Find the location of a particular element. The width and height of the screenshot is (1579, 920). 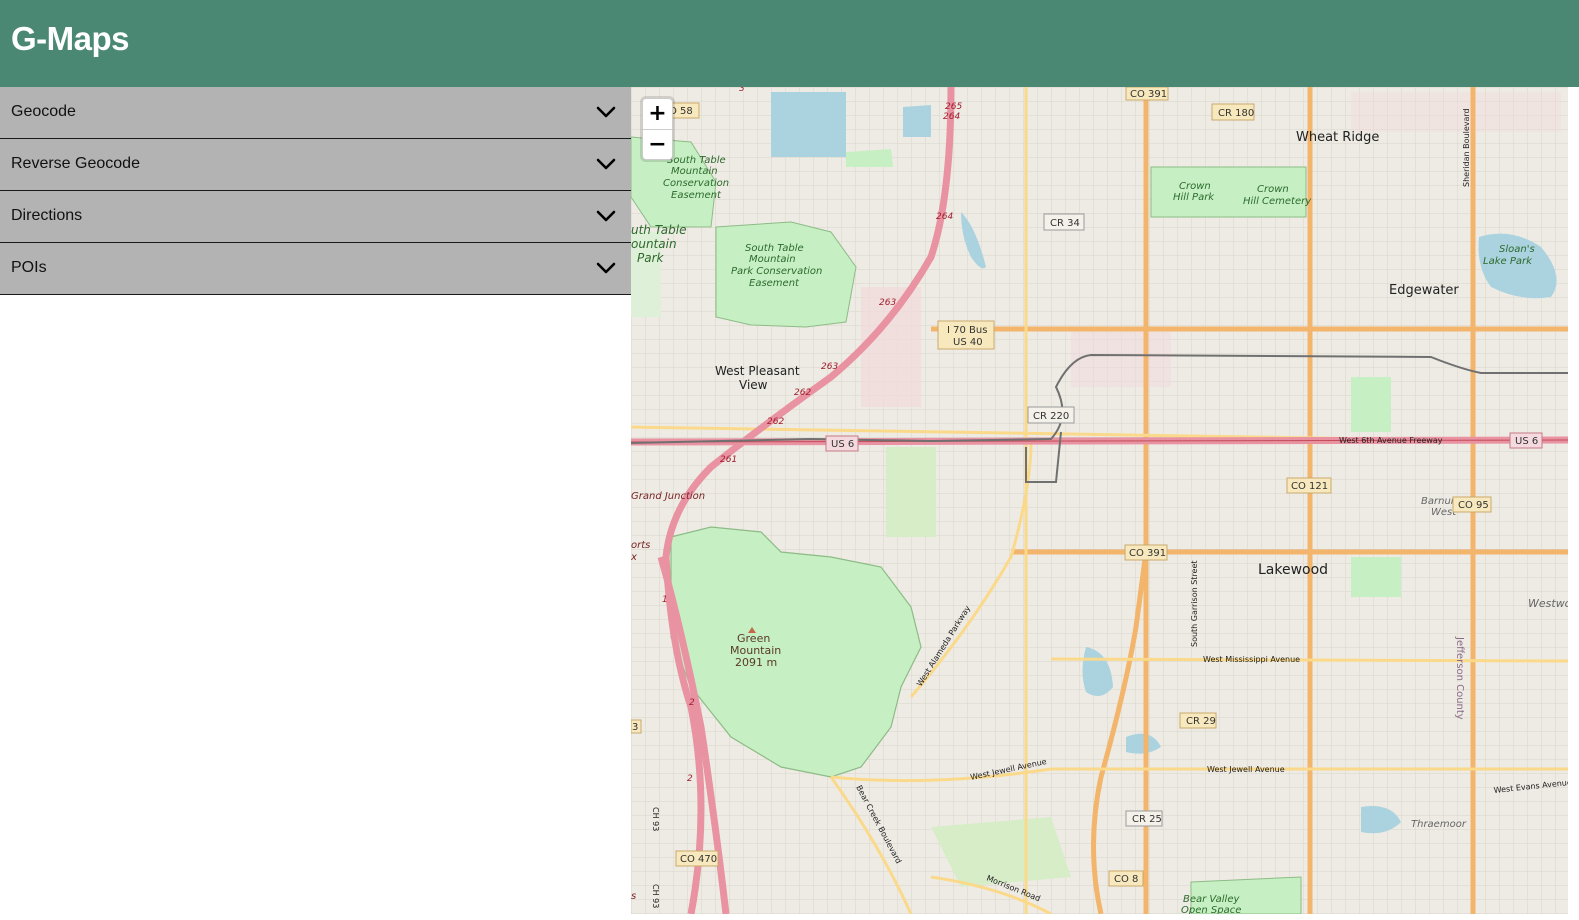

shield-us6-left: US 6 is located at coordinates (842, 443).